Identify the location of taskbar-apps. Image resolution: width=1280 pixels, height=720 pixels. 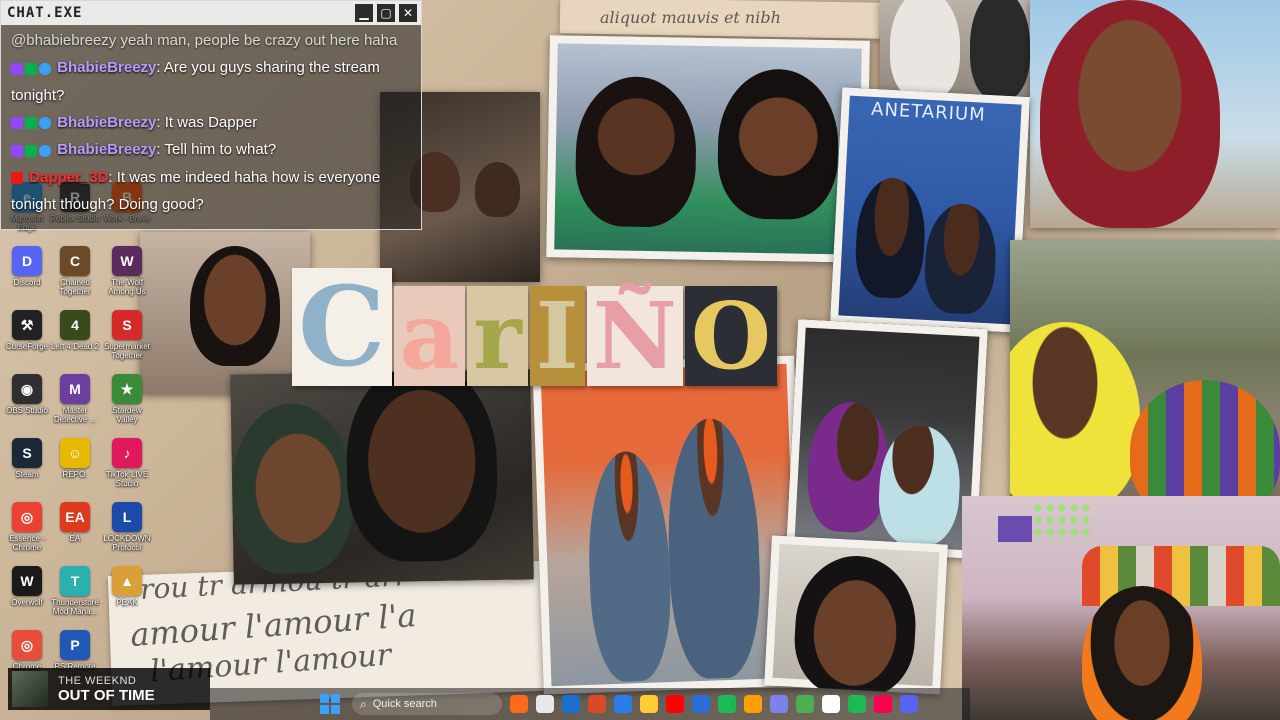
(714, 704).